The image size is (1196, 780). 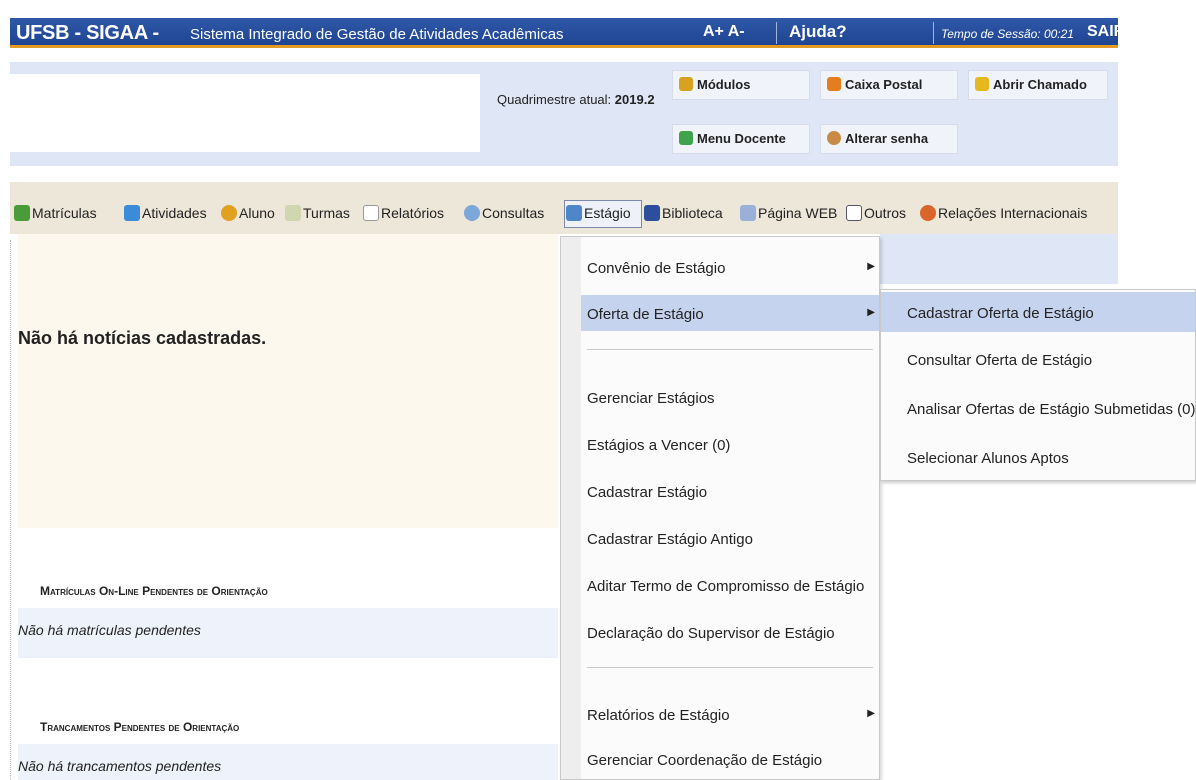 I want to click on open-ticket-button: Abrir Chamado, so click(x=1038, y=85).